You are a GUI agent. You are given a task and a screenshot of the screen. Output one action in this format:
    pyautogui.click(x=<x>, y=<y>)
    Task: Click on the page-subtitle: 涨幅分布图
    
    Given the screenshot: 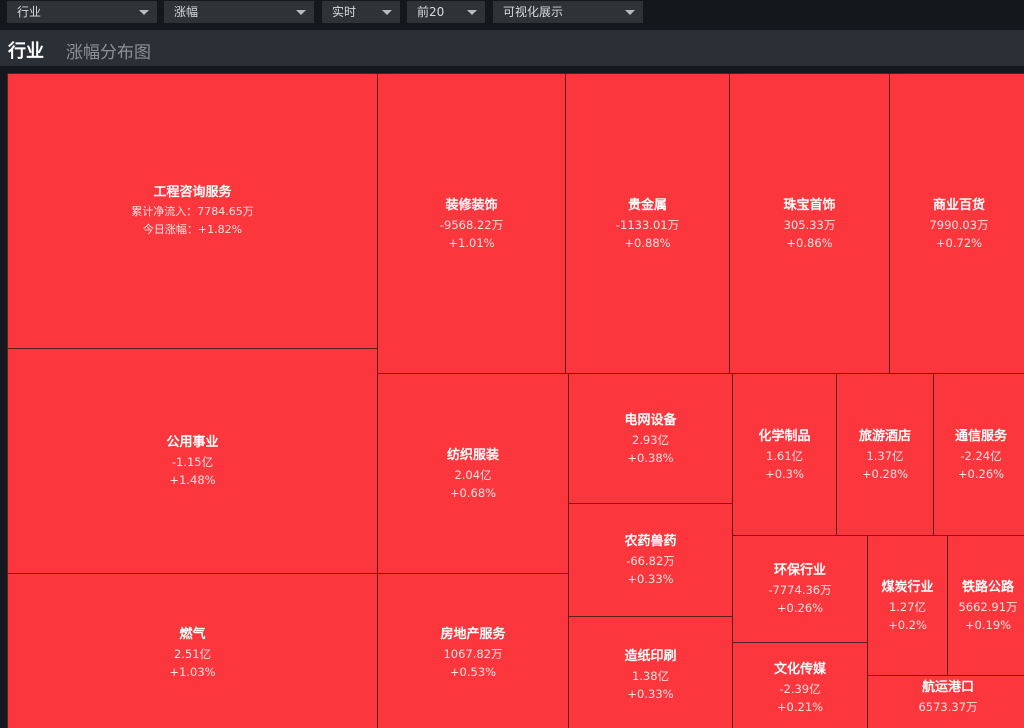 What is the action you would take?
    pyautogui.click(x=108, y=53)
    